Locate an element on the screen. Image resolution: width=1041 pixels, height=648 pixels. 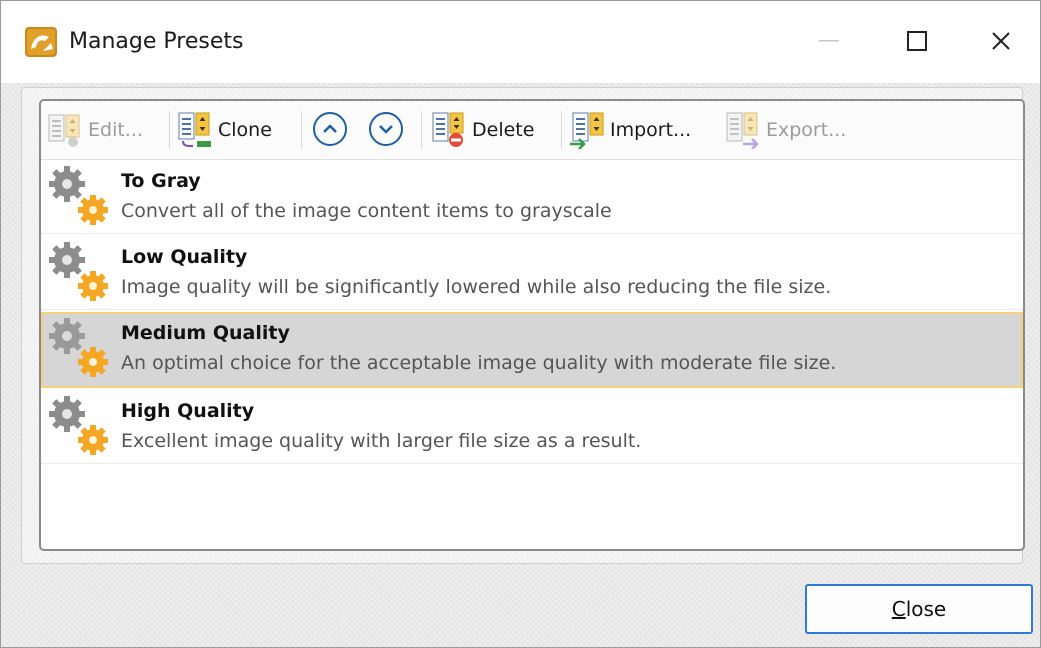
chevron-up-icon is located at coordinates (330, 128).